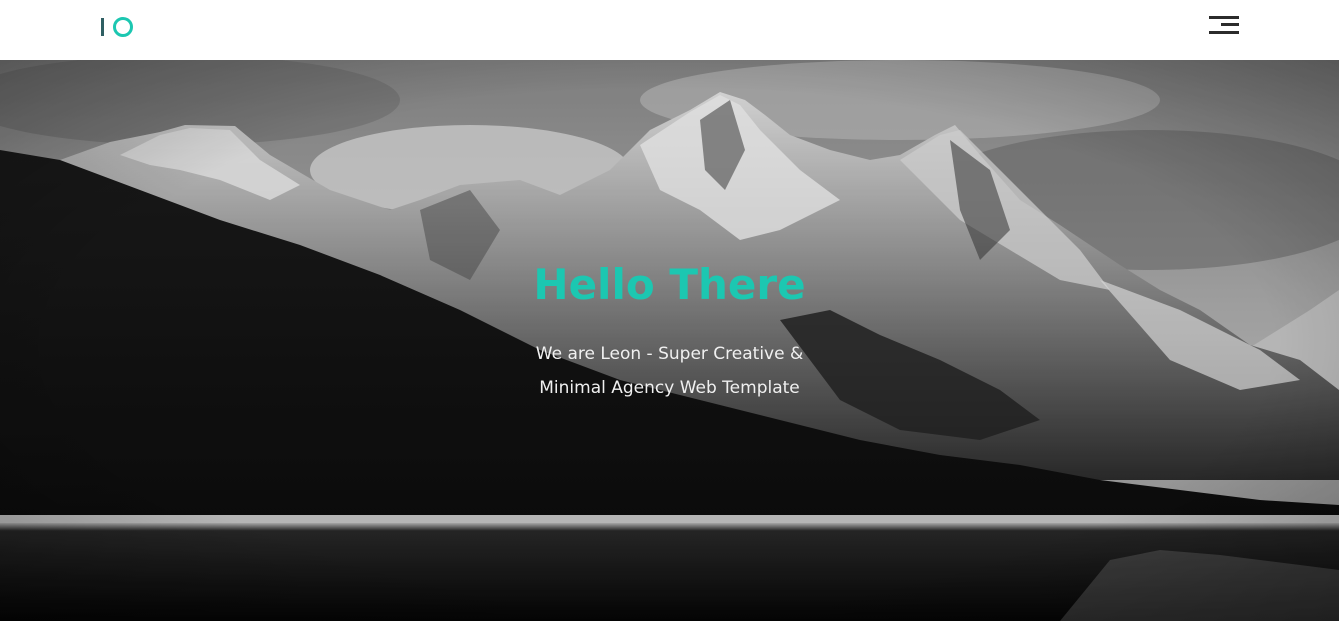 The image size is (1339, 621). What do you see at coordinates (669, 354) in the screenshot?
I see `hero-subtitle-line-1: We are Leon - Super Creative &` at bounding box center [669, 354].